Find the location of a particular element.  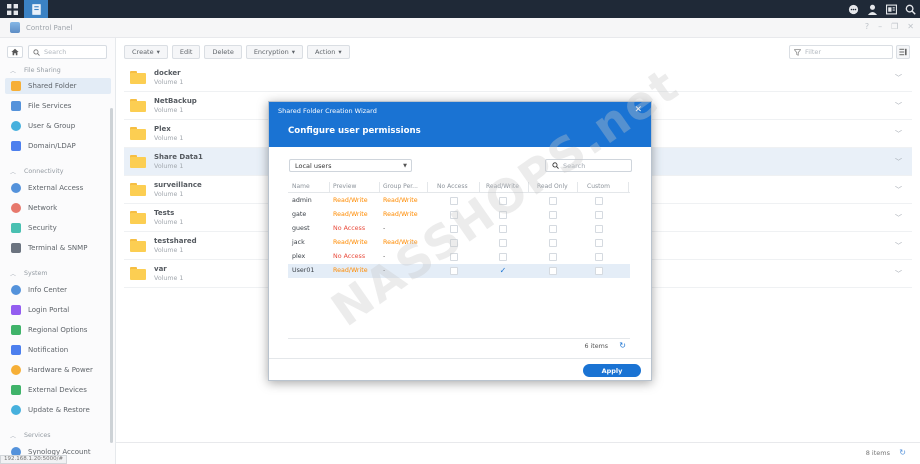

permission-row: gate Read/Write Read/Write is located at coordinates (459, 215).